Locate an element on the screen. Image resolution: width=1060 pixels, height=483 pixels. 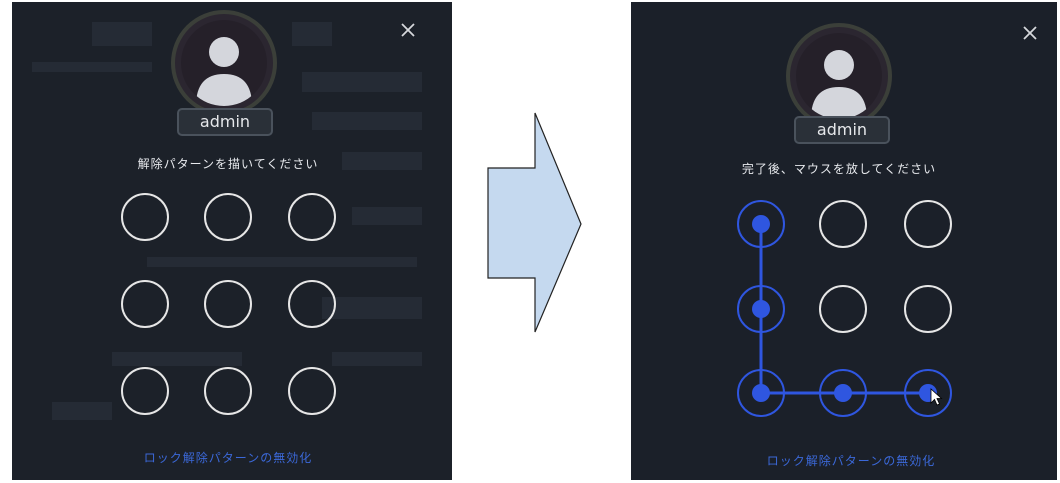
pattern-instruction: 解除パターンを描いてください is located at coordinates (228, 164).